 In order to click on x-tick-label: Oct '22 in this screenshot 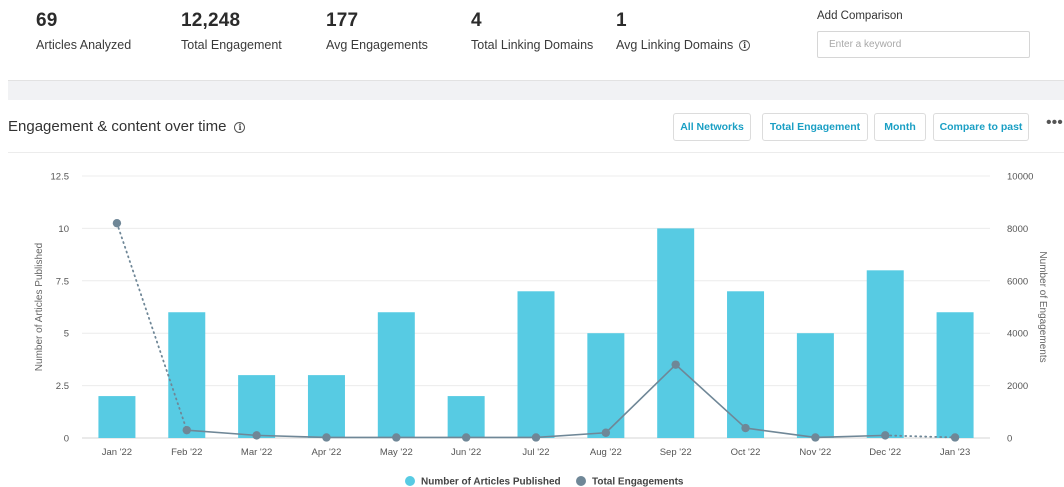, I will do `click(746, 452)`.